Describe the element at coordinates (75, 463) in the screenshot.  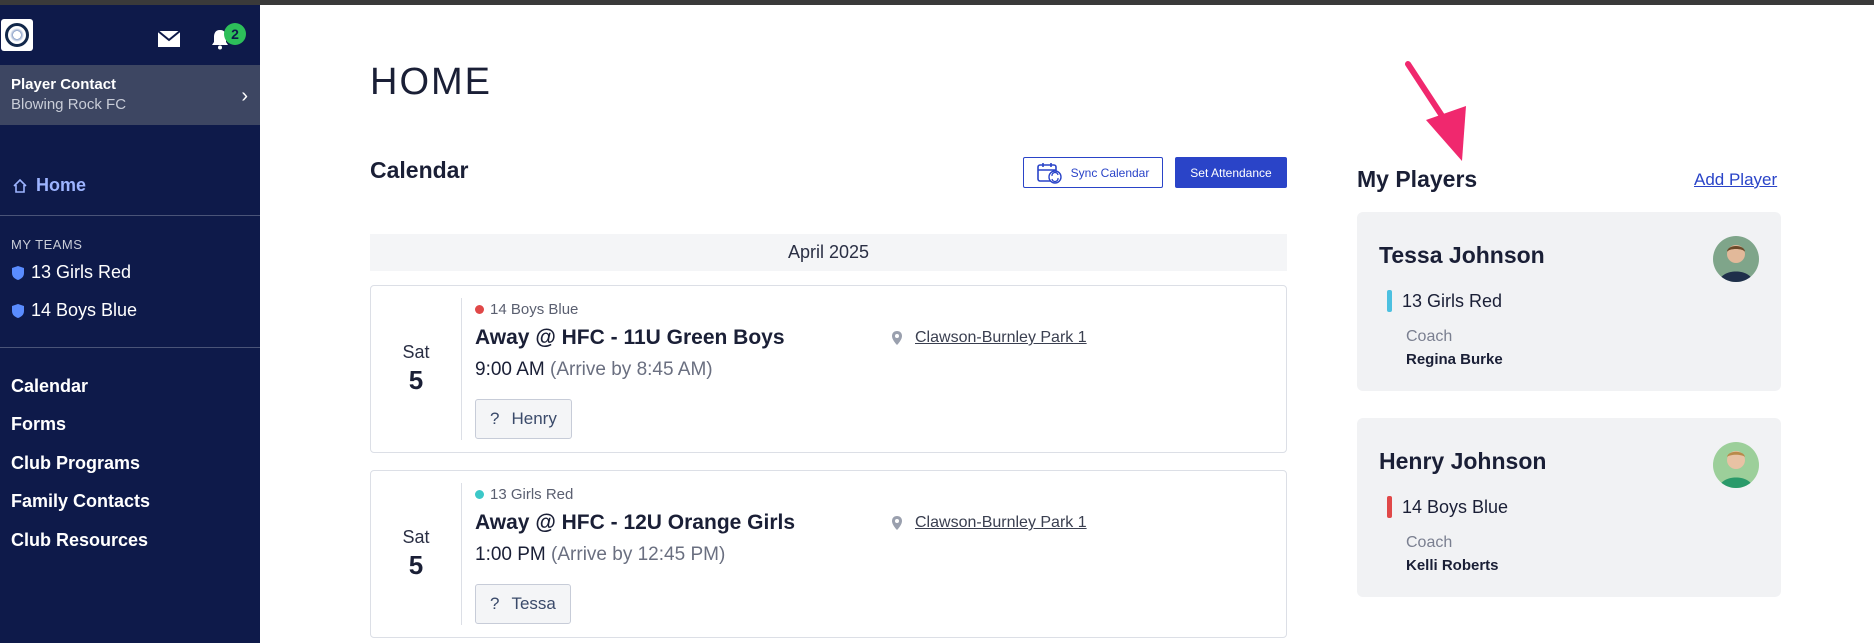
I see `sidebar-item-club-programs: Club Programs` at that location.